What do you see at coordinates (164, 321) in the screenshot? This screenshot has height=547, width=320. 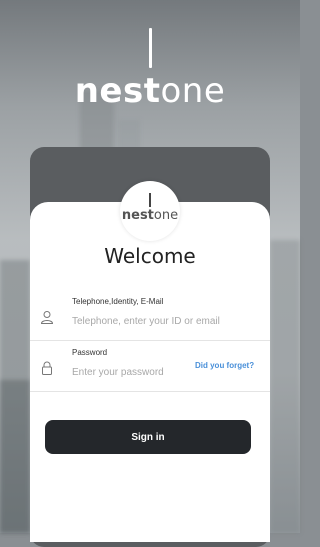 I see `identity-input` at bounding box center [164, 321].